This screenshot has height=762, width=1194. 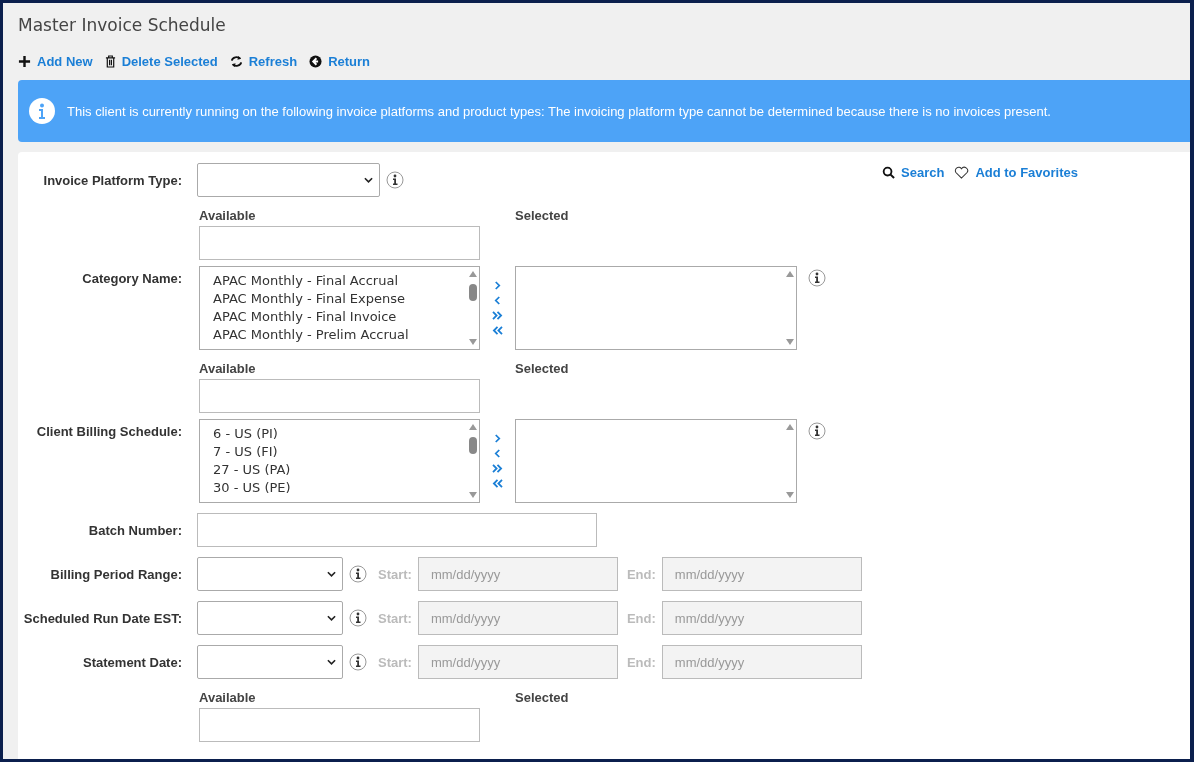 What do you see at coordinates (24, 61) in the screenshot?
I see `plus-icon` at bounding box center [24, 61].